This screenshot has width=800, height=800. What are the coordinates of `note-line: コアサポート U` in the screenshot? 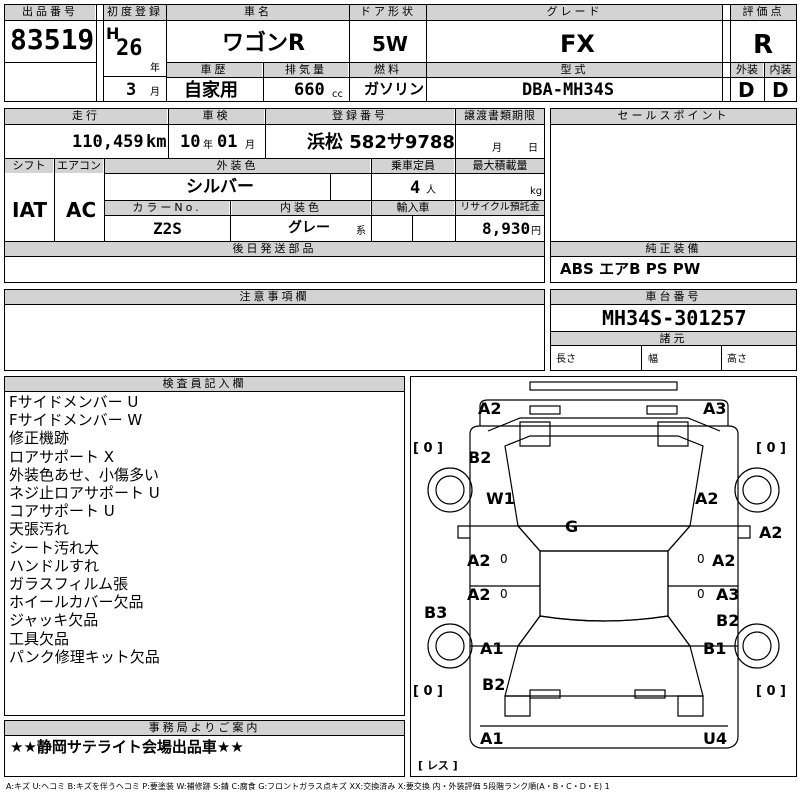 It's located at (62, 511).